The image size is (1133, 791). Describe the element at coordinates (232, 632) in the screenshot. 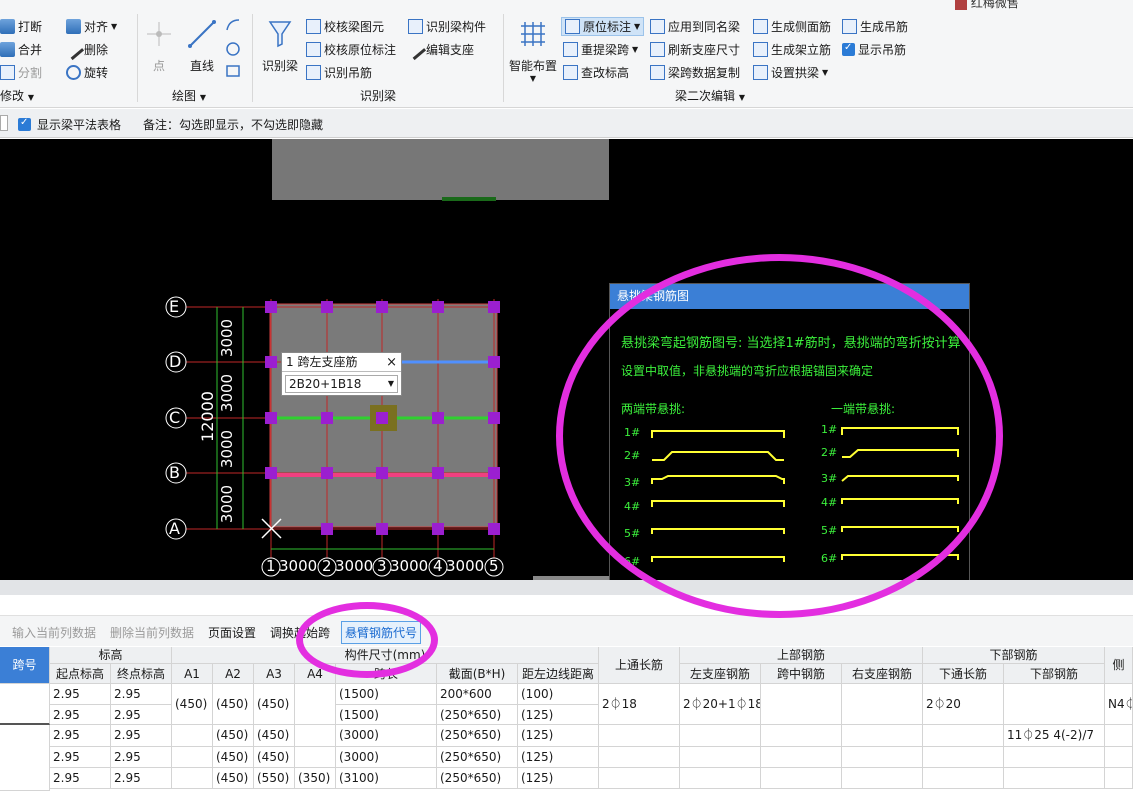

I see `page-setup-button: 页面设置` at that location.